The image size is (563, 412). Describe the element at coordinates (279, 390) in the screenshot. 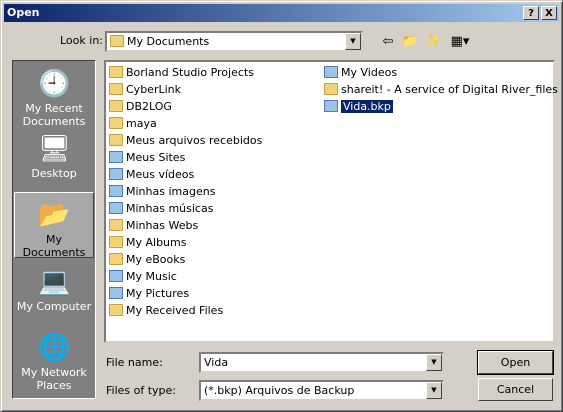

I see `file-type-value: (*.bkp) Arquivos de Backup` at that location.